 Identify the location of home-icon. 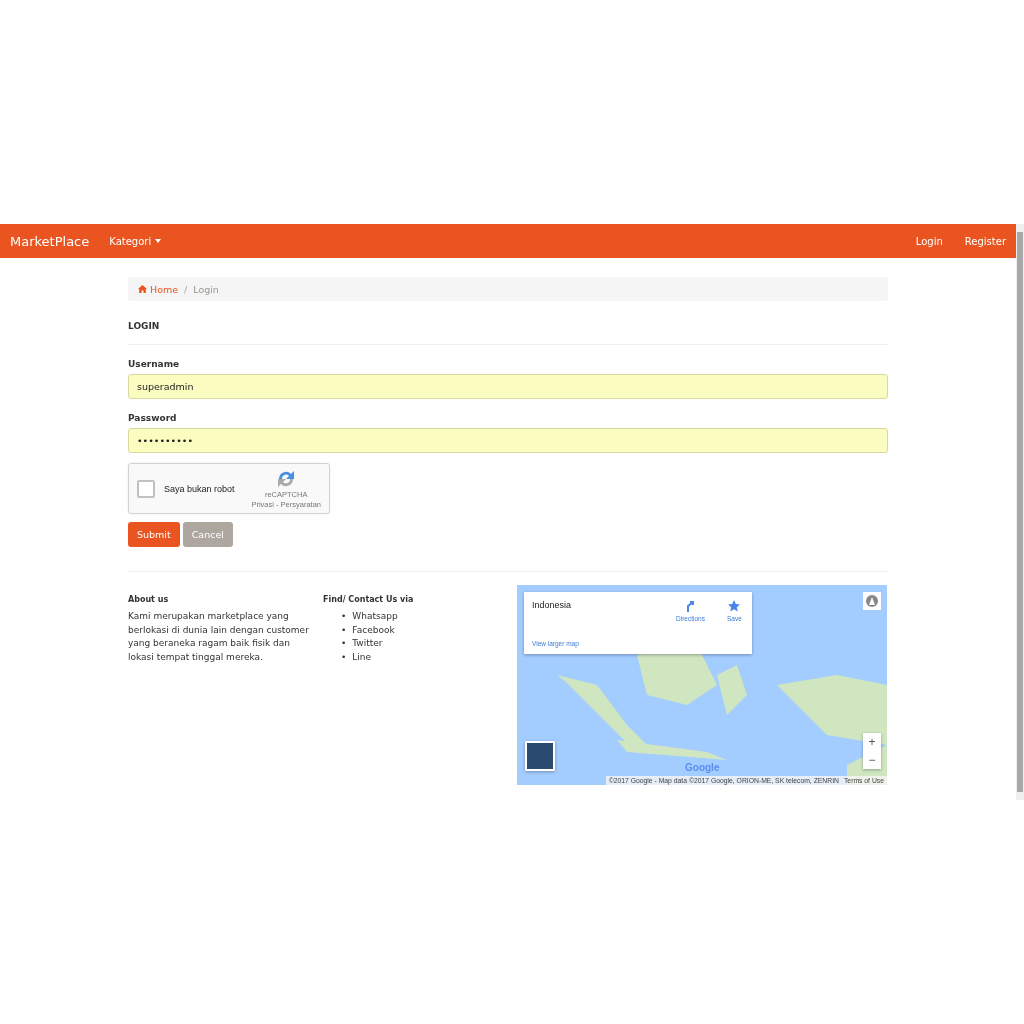
(142, 289).